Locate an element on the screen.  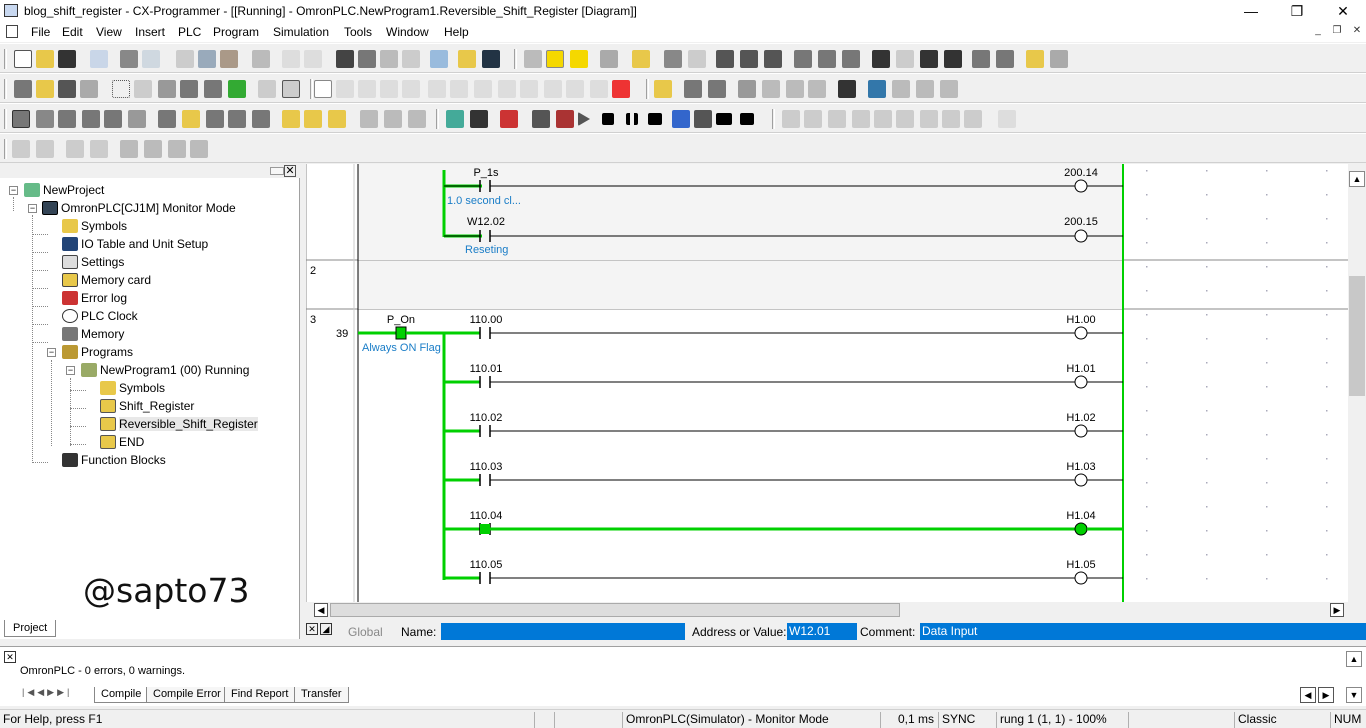
workspace-dropdown-icon is located at coordinates (277, 171).